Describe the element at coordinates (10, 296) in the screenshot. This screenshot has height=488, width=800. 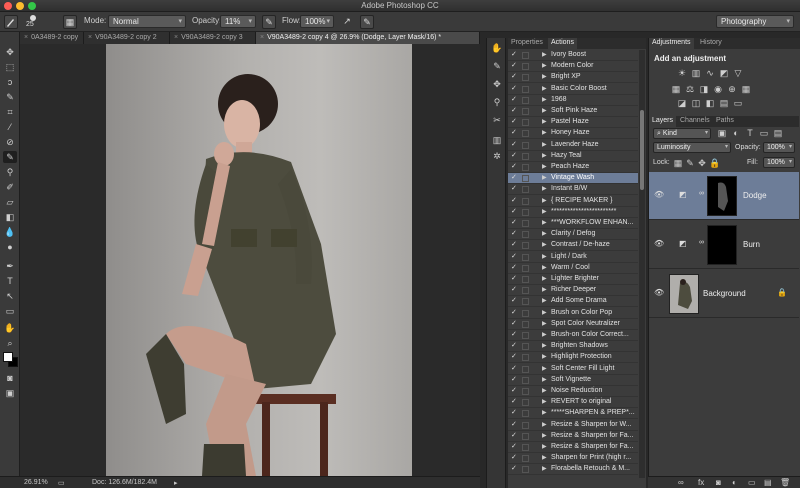
I see `path-selection-tool-icon: ↖` at that location.